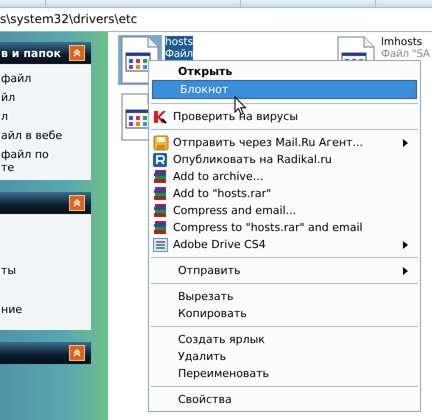 The width and height of the screenshot is (432, 420). What do you see at coordinates (284, 159) in the screenshot?
I see `menu-item: Опубликовать на Radikal.ru` at bounding box center [284, 159].